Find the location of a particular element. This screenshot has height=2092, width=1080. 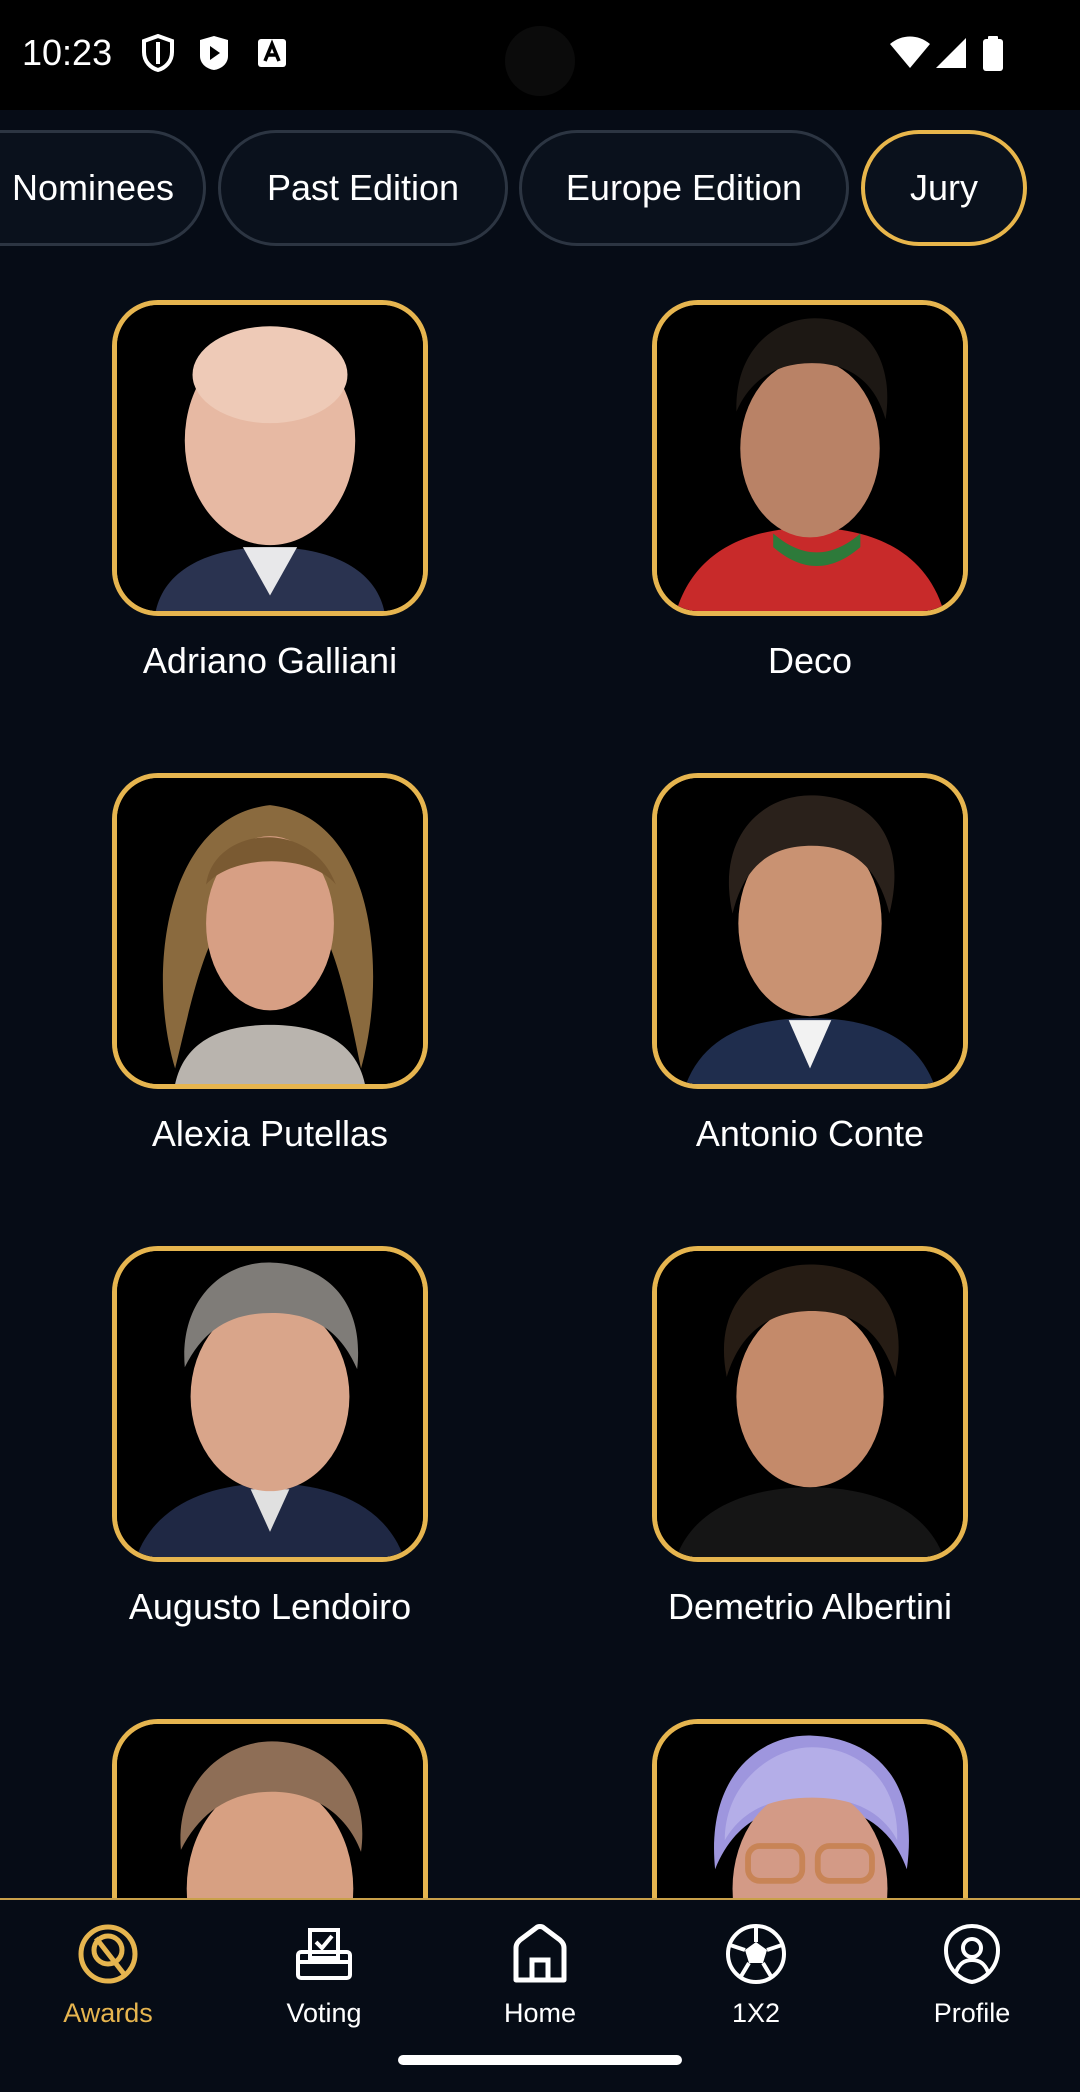

jury-card: Deco is located at coordinates (810, 490).